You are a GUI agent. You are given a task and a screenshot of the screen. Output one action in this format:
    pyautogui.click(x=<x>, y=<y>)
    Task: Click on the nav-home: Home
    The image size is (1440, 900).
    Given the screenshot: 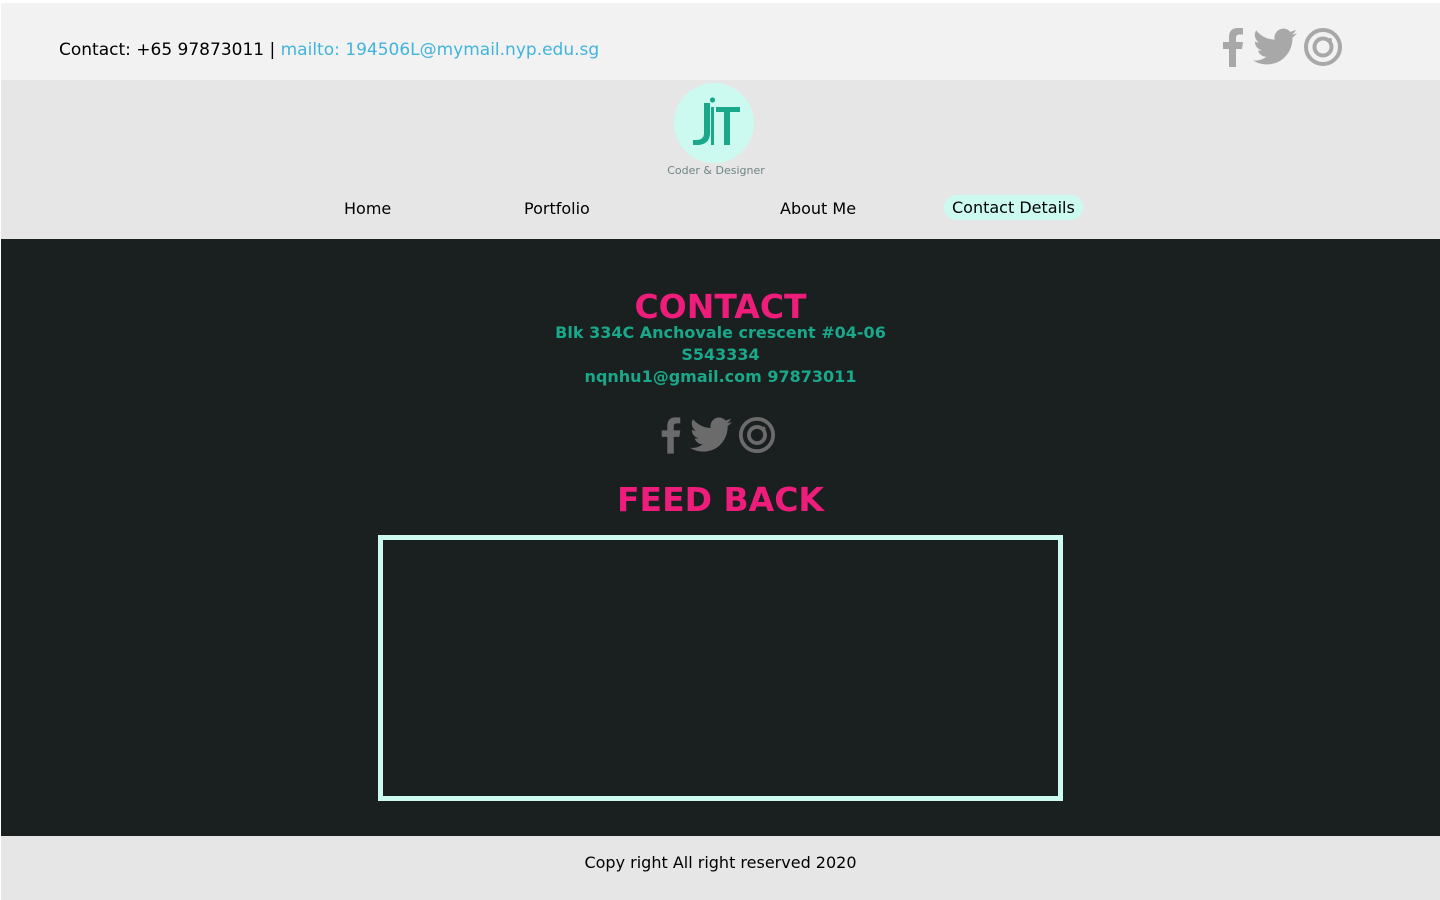 What is the action you would take?
    pyautogui.click(x=367, y=208)
    